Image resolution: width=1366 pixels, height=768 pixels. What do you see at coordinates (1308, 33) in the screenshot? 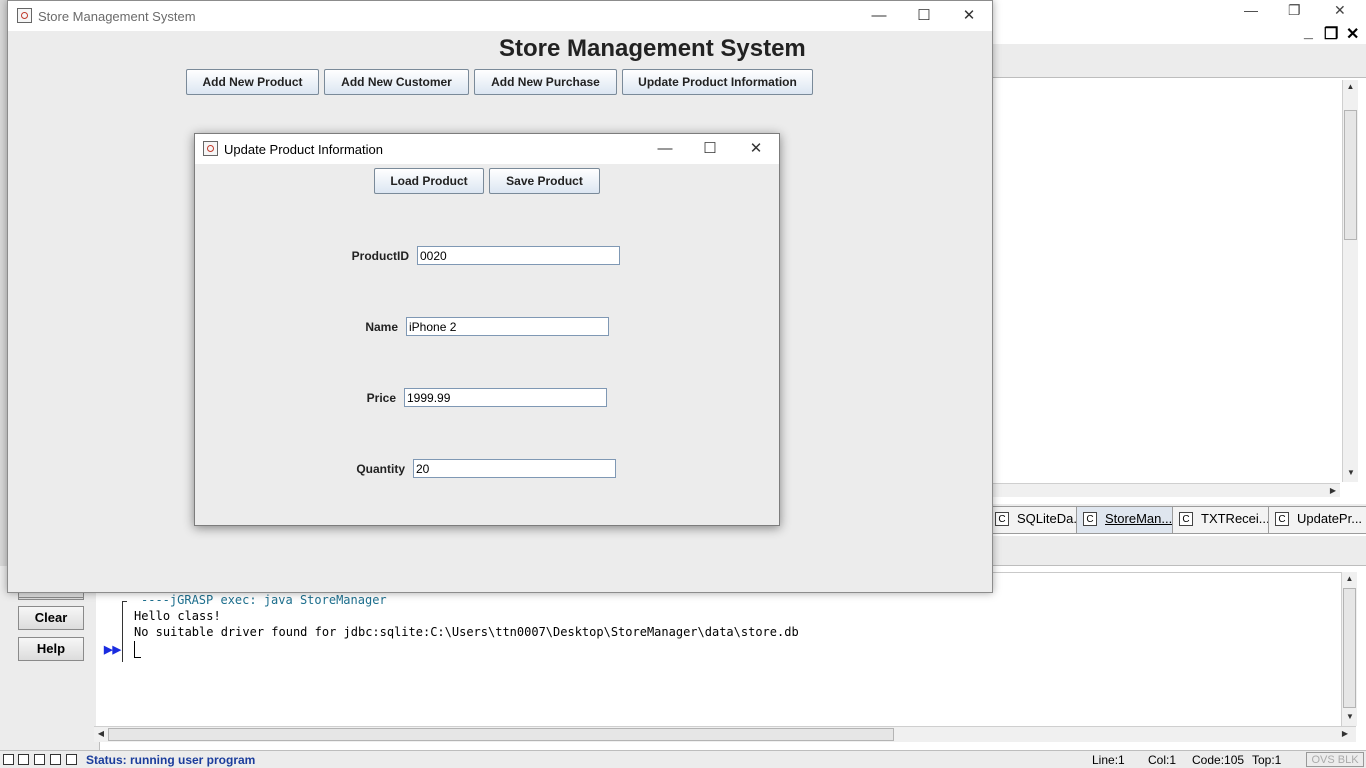
I see `minimize-icon: _` at bounding box center [1308, 33].